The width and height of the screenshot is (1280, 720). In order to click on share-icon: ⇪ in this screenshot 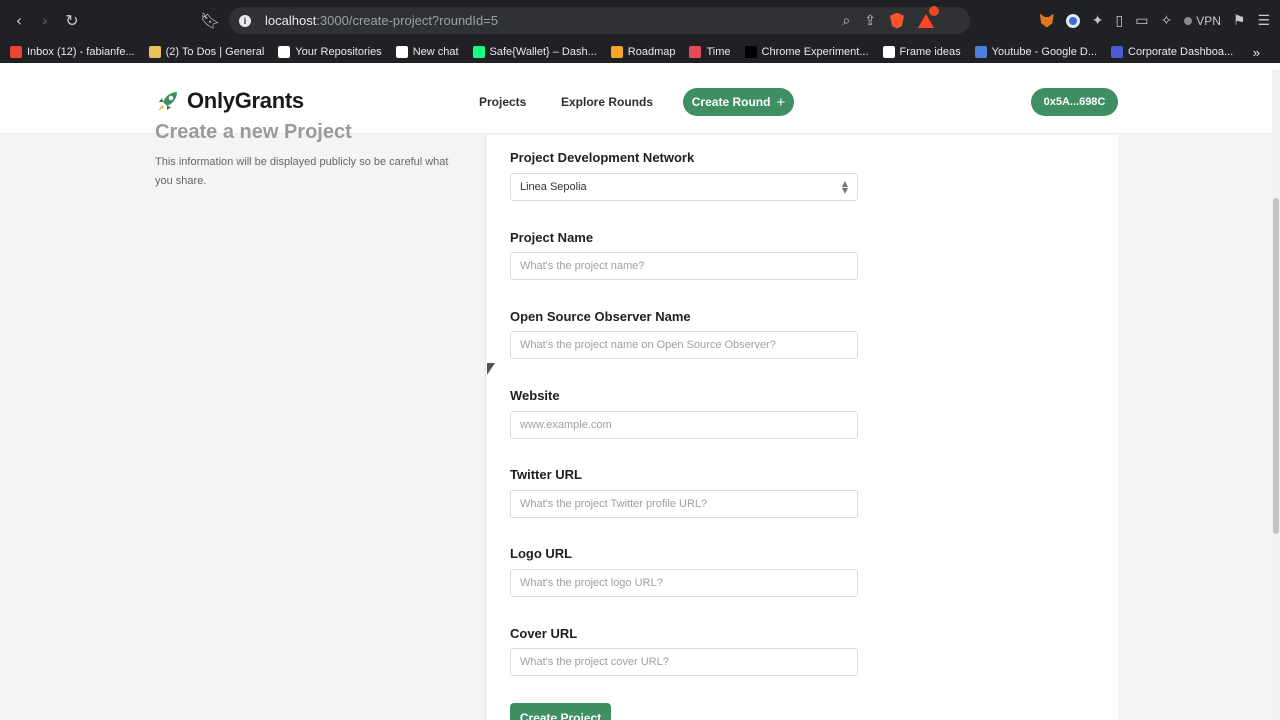, I will do `click(870, 21)`.